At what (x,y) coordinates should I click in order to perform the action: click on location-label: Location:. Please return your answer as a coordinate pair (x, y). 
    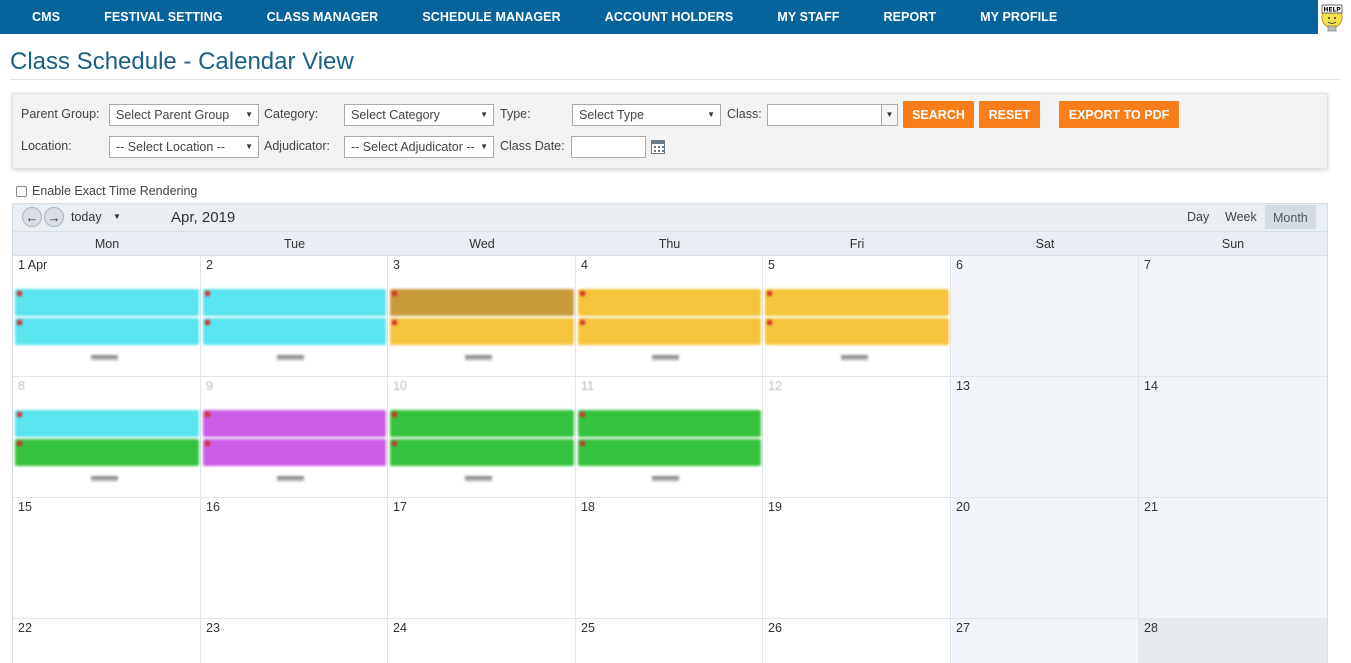
    Looking at the image, I should click on (46, 146).